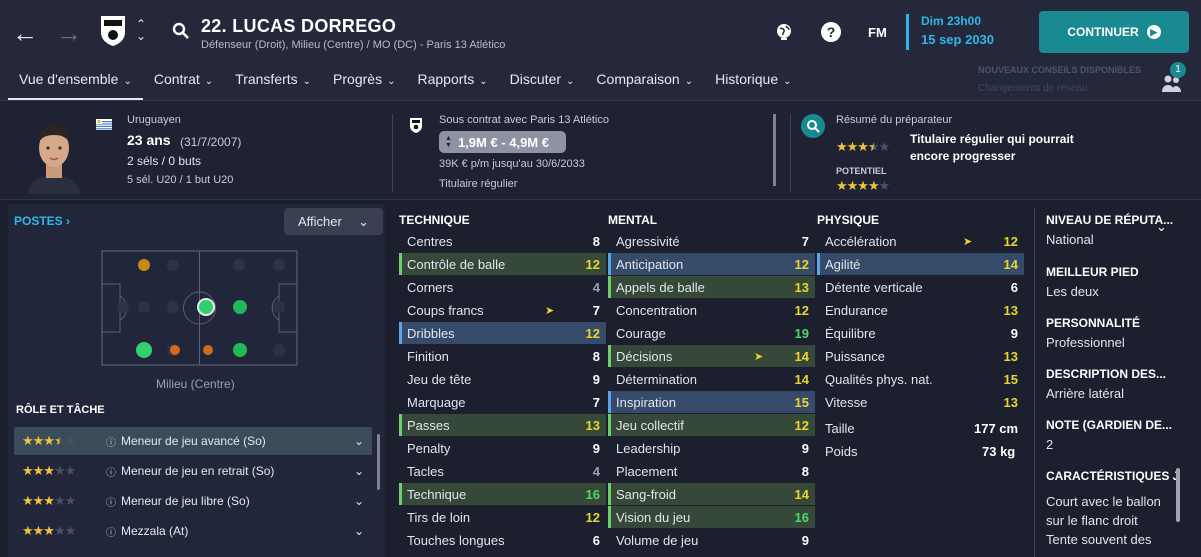  Describe the element at coordinates (711, 264) in the screenshot. I see `attr-row: Anticipation 12` at that location.